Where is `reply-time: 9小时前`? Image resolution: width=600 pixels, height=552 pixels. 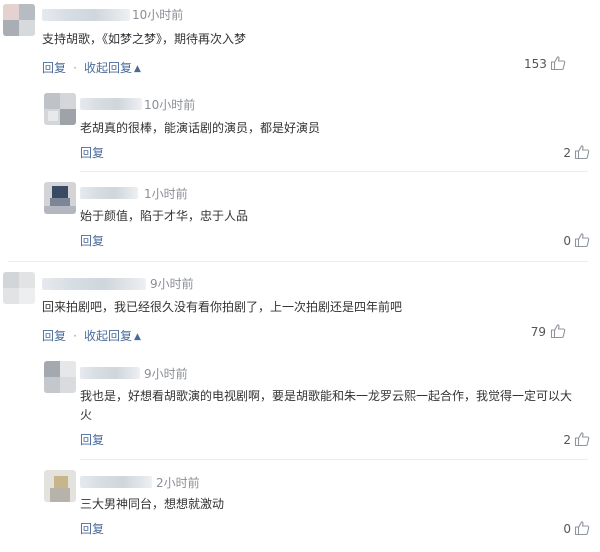
reply-time: 9小时前 is located at coordinates (166, 374).